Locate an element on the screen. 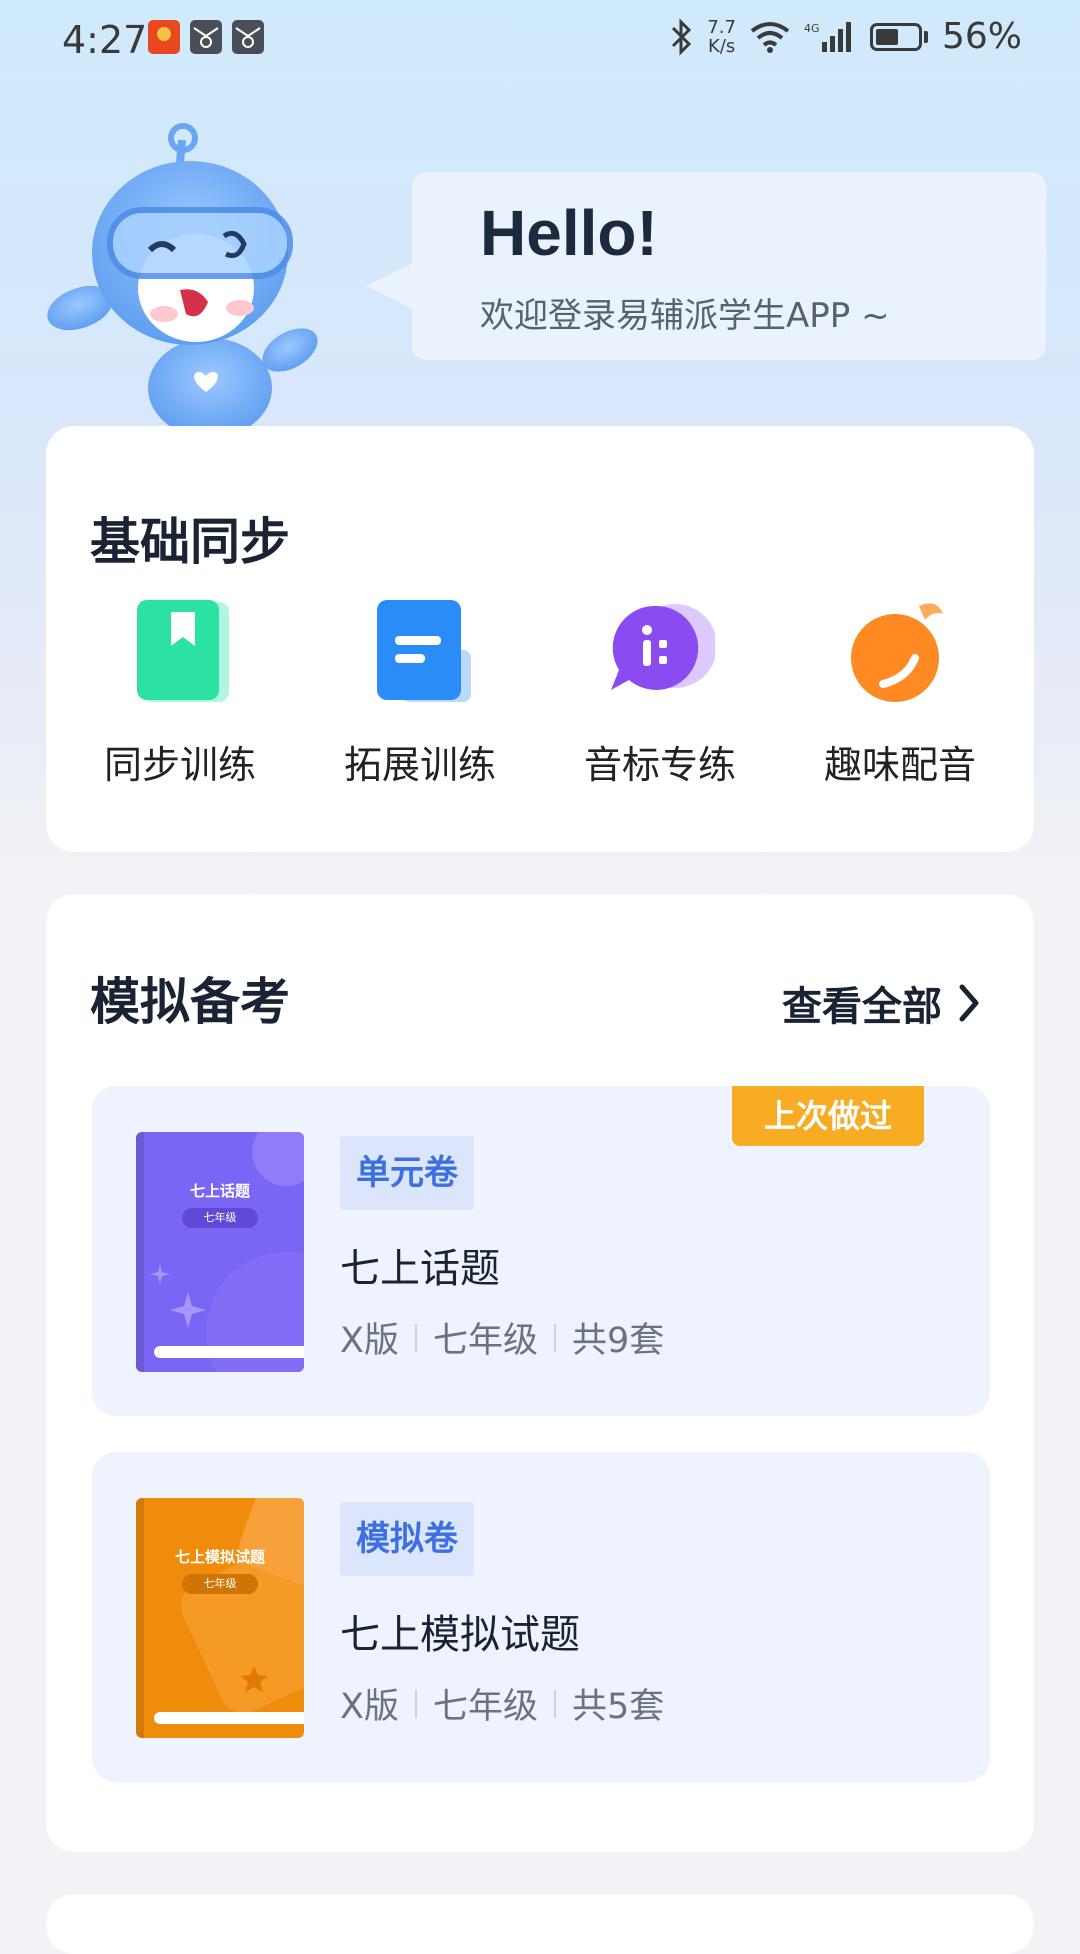 The image size is (1080, 1954). bookmark-book-icon is located at coordinates (180, 651).